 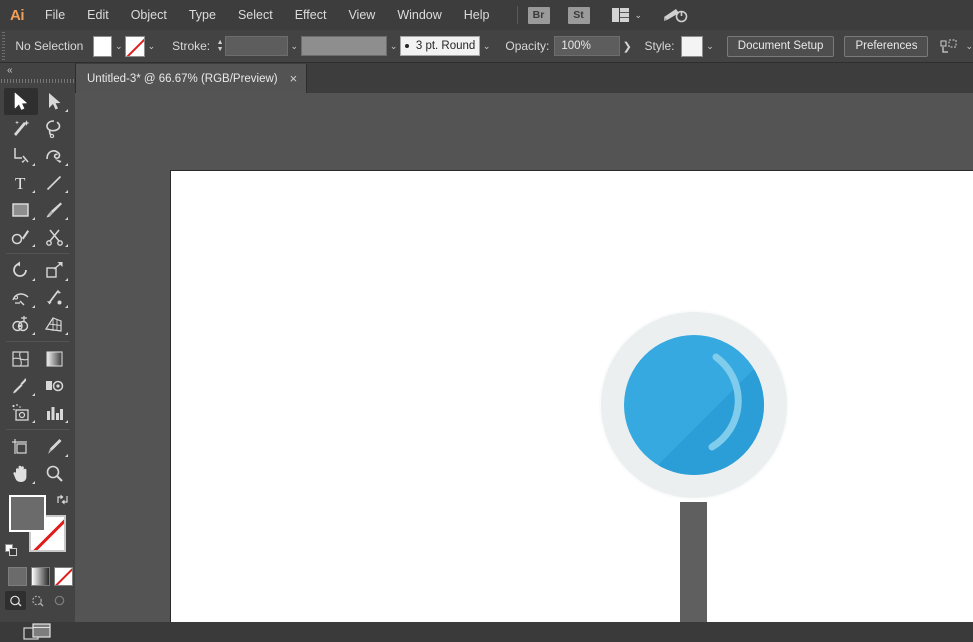 What do you see at coordinates (294, 78) in the screenshot?
I see `close-icon: ×` at bounding box center [294, 78].